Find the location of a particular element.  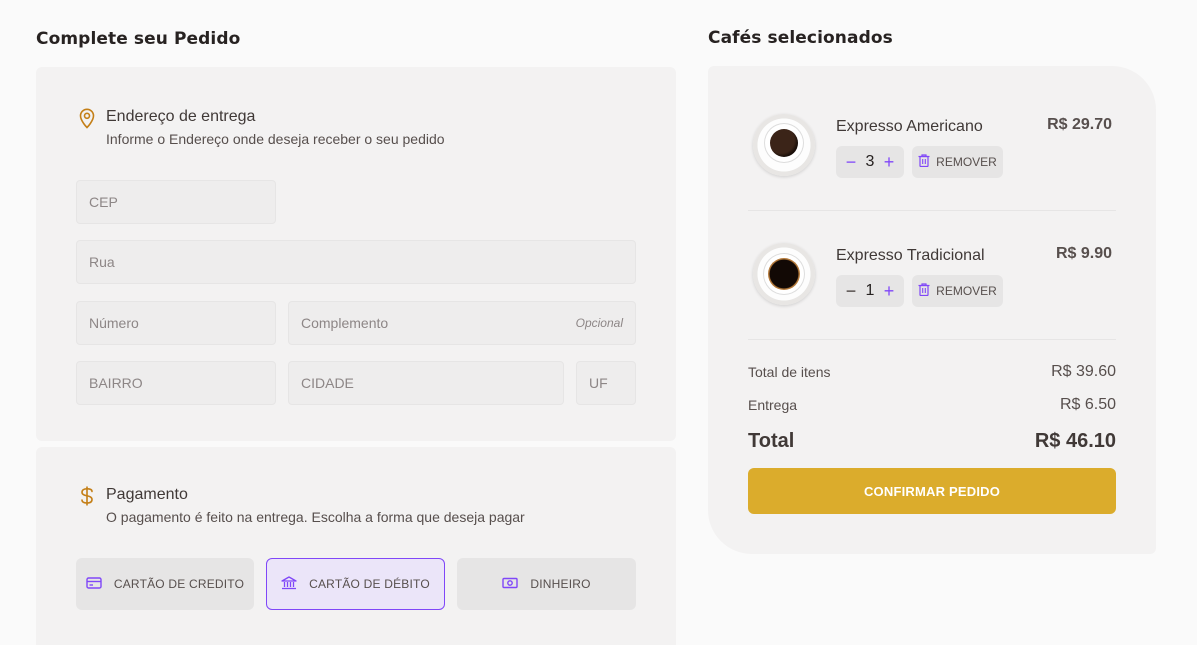

state-input: UF is located at coordinates (606, 383).